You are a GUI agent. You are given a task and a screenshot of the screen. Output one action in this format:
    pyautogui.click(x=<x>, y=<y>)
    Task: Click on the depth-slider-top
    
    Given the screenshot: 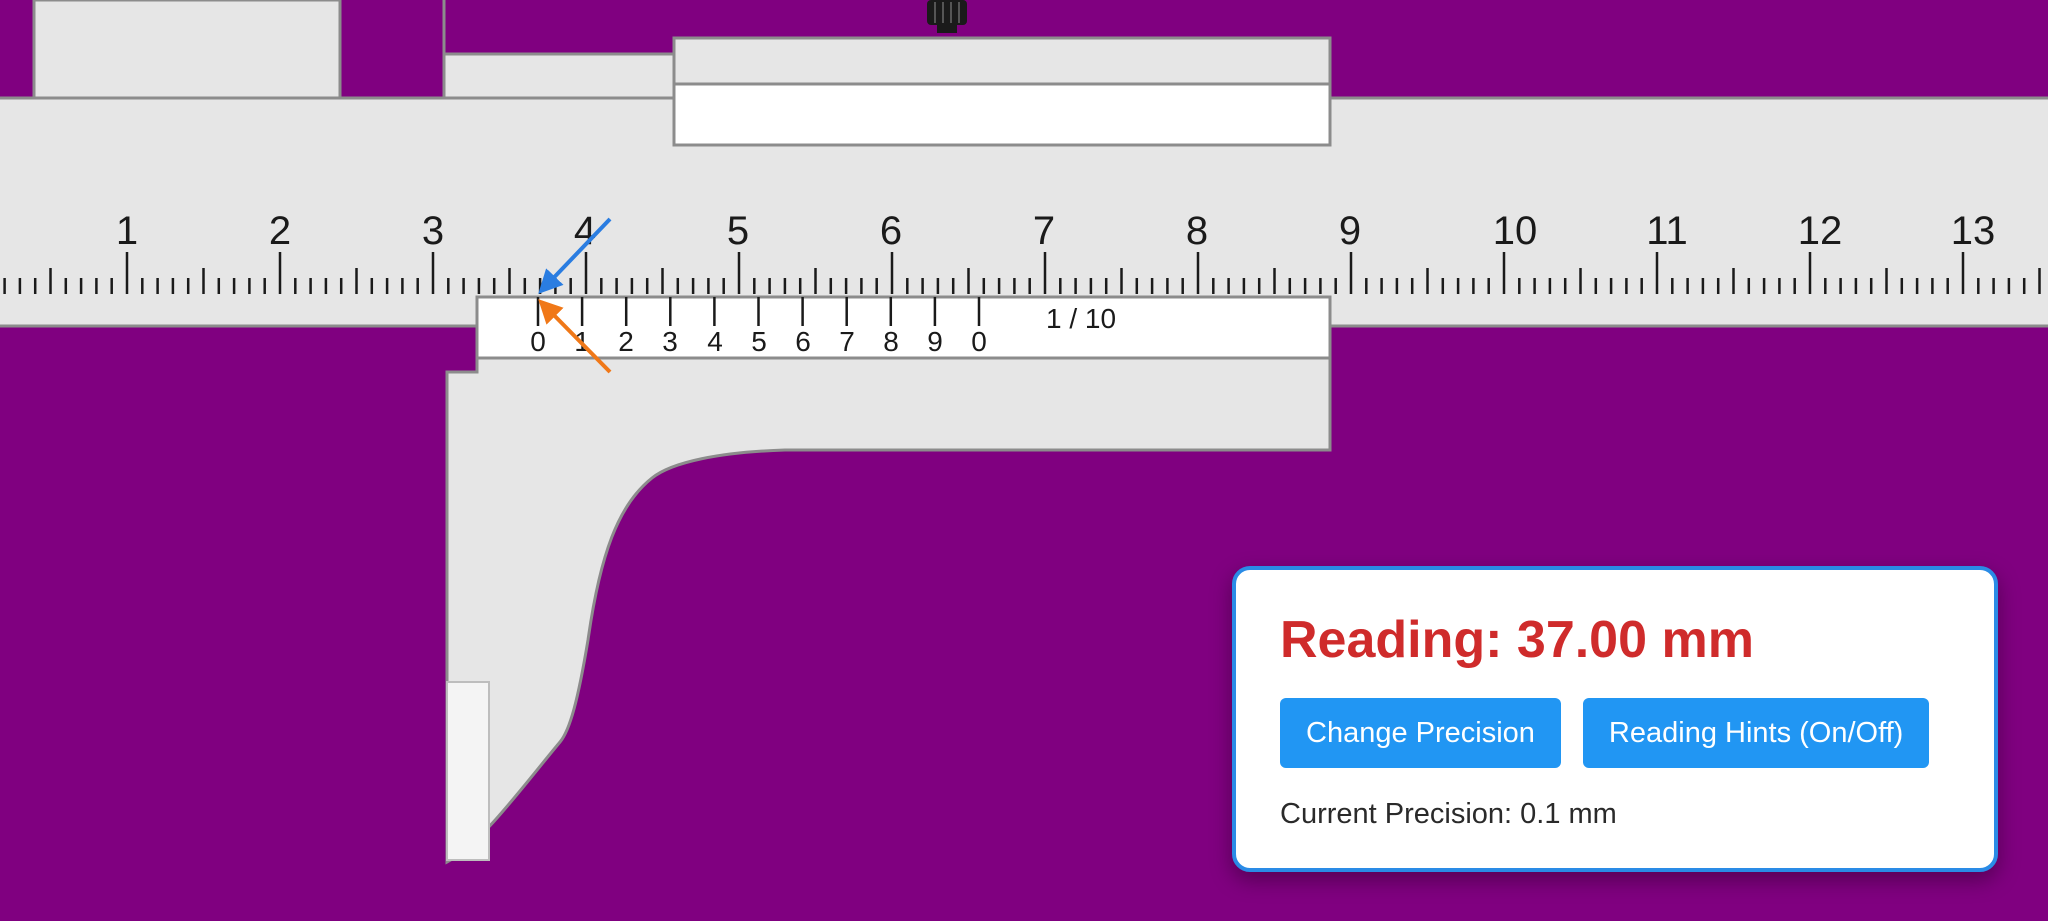 What is the action you would take?
    pyautogui.click(x=1002, y=61)
    